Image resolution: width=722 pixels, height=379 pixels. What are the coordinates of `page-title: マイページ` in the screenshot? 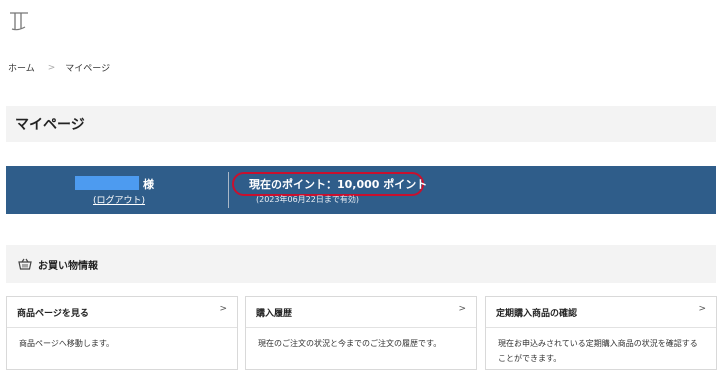 It's located at (50, 125).